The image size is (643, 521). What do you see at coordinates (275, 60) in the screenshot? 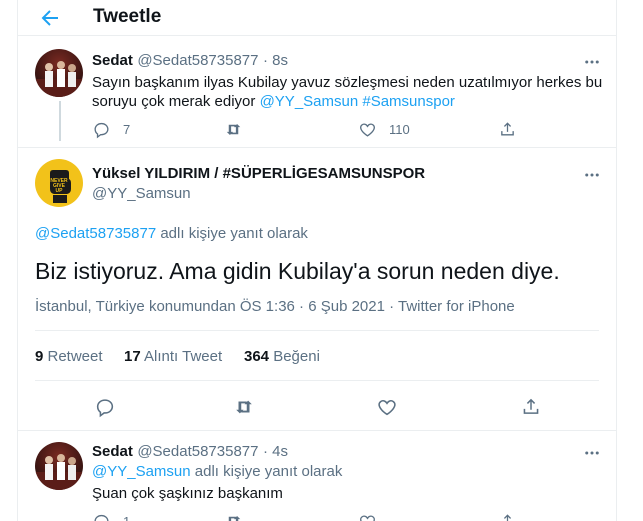
I see `tweet-time: · 8s` at bounding box center [275, 60].